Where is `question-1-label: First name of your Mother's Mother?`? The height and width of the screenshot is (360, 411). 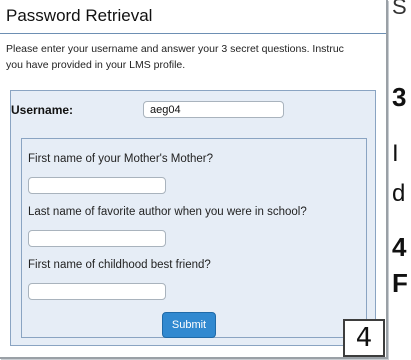
question-1-label: First name of your Mother's Mother? is located at coordinates (120, 159).